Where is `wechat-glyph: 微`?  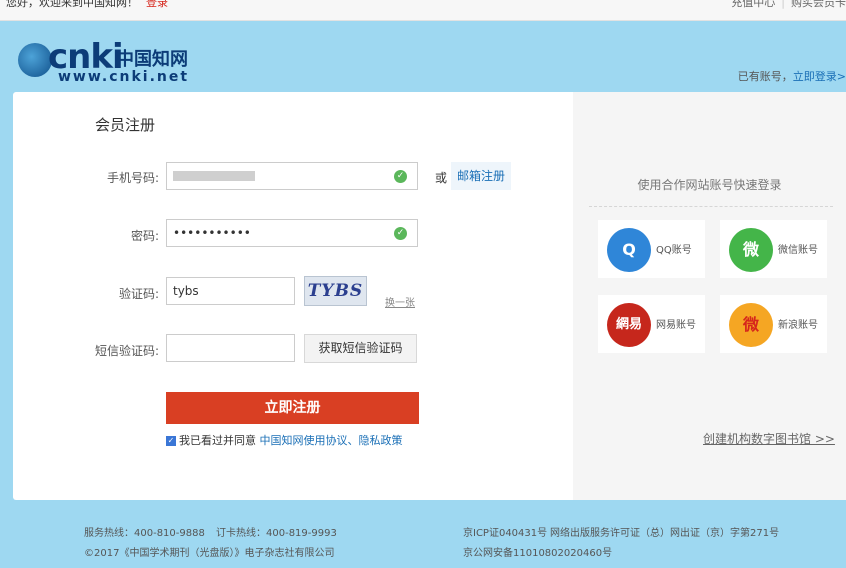 wechat-glyph: 微 is located at coordinates (750, 249).